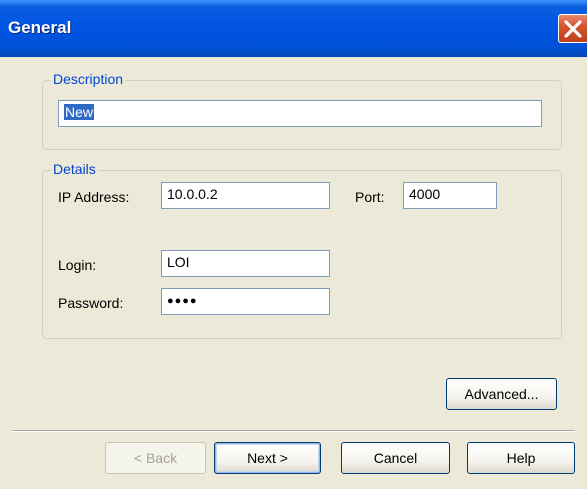  I want to click on title-bar: General, so click(293, 28).